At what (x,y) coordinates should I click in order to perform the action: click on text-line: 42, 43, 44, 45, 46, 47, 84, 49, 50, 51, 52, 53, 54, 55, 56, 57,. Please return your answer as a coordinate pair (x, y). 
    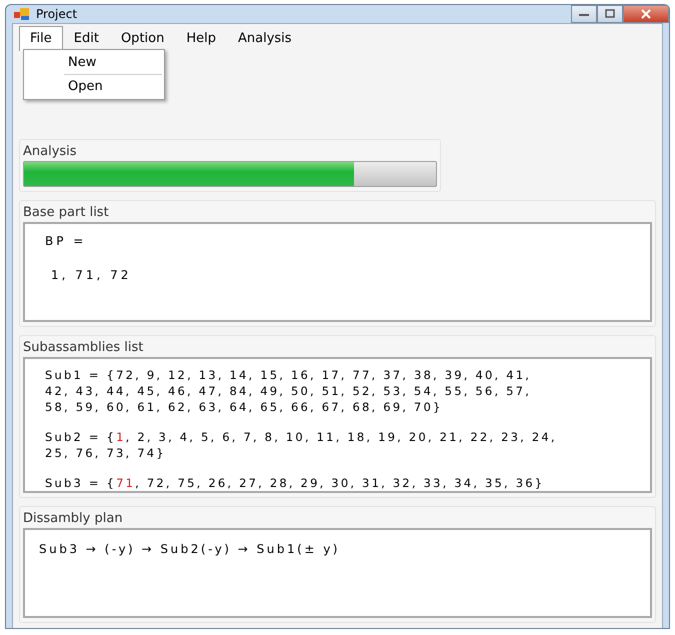
    Looking at the image, I should click on (288, 391).